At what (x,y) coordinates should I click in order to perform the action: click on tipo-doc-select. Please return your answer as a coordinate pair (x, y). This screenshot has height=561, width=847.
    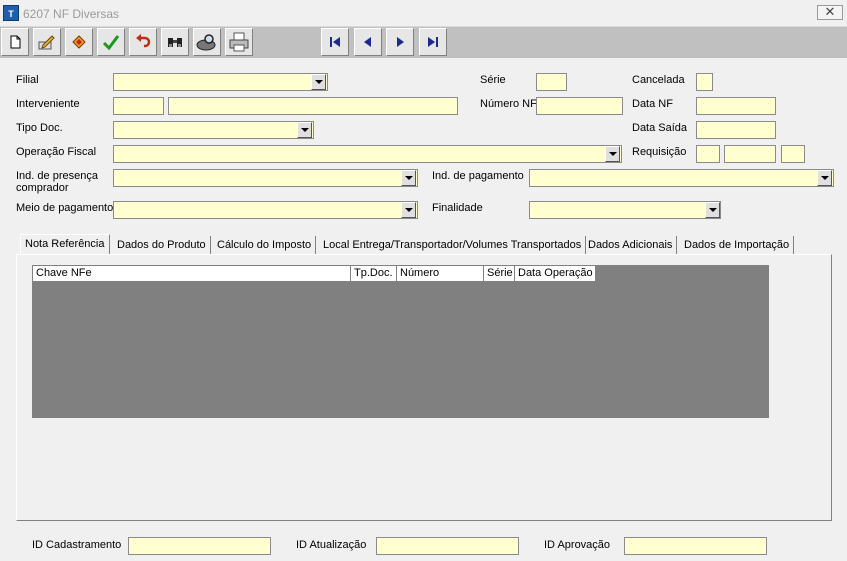
    Looking at the image, I should click on (213, 130).